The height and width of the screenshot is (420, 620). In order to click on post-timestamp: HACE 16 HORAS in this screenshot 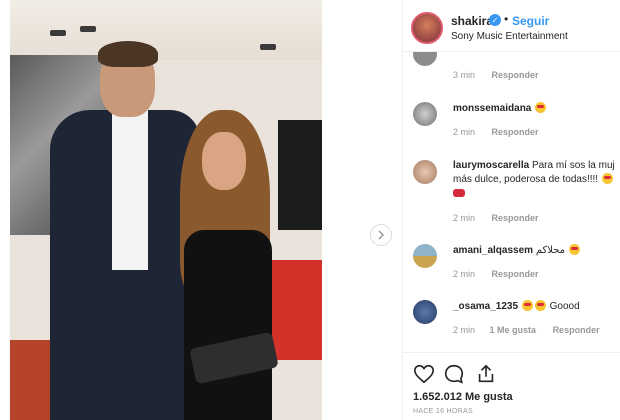, I will do `click(443, 411)`.